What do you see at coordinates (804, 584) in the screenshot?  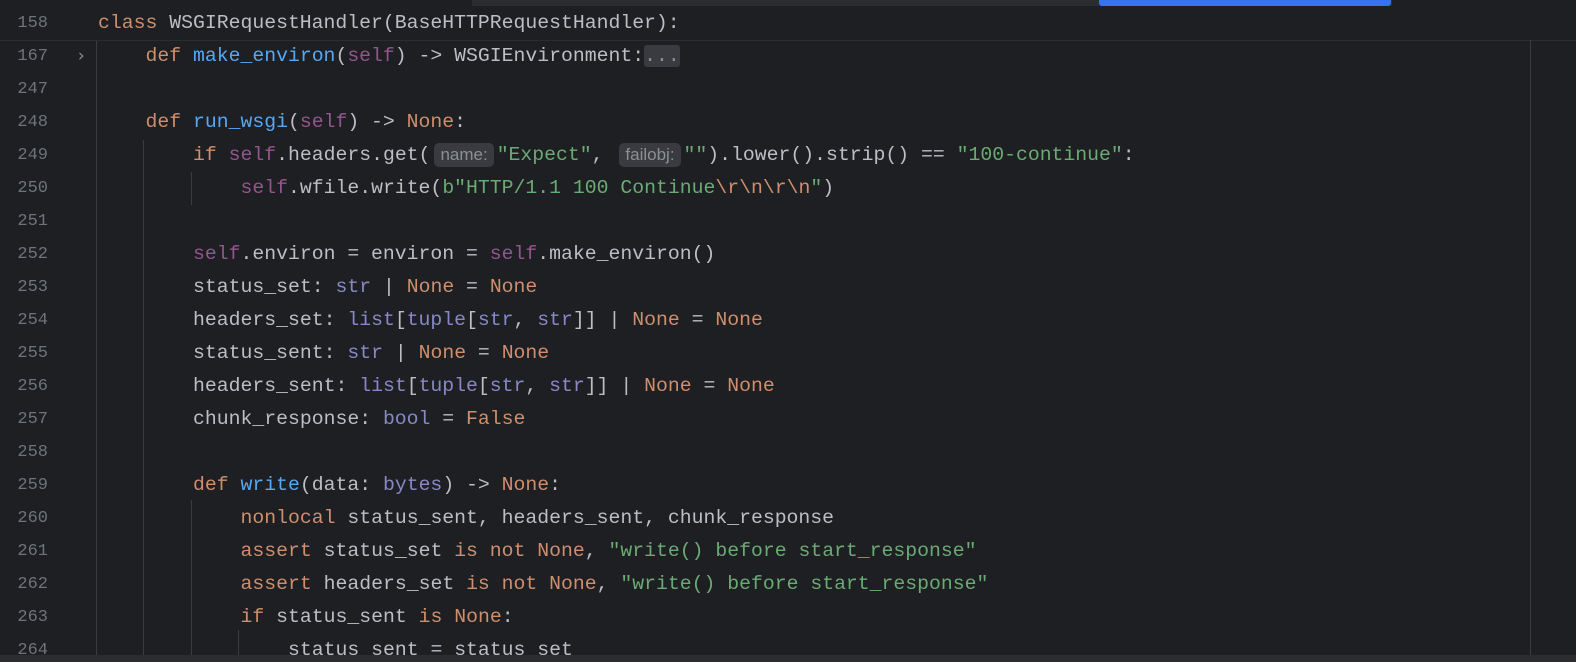 I see `code-token: "write() before start_response"` at bounding box center [804, 584].